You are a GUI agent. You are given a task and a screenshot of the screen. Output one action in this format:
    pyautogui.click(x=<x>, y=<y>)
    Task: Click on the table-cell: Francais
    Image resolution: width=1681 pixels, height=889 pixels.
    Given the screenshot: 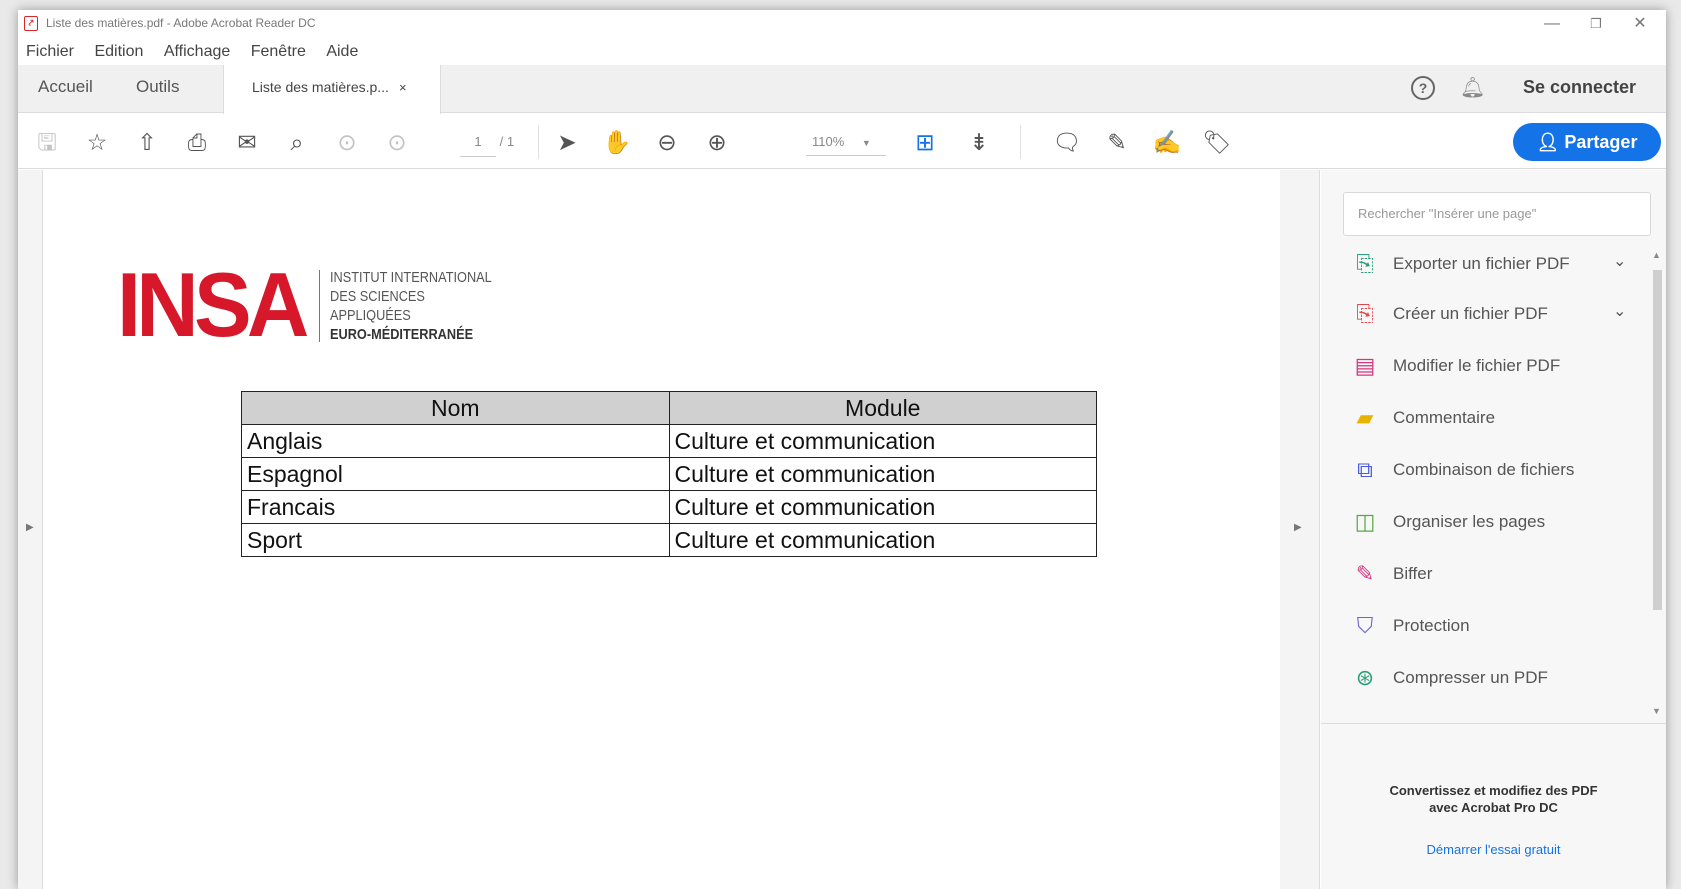 What is the action you would take?
    pyautogui.click(x=455, y=507)
    